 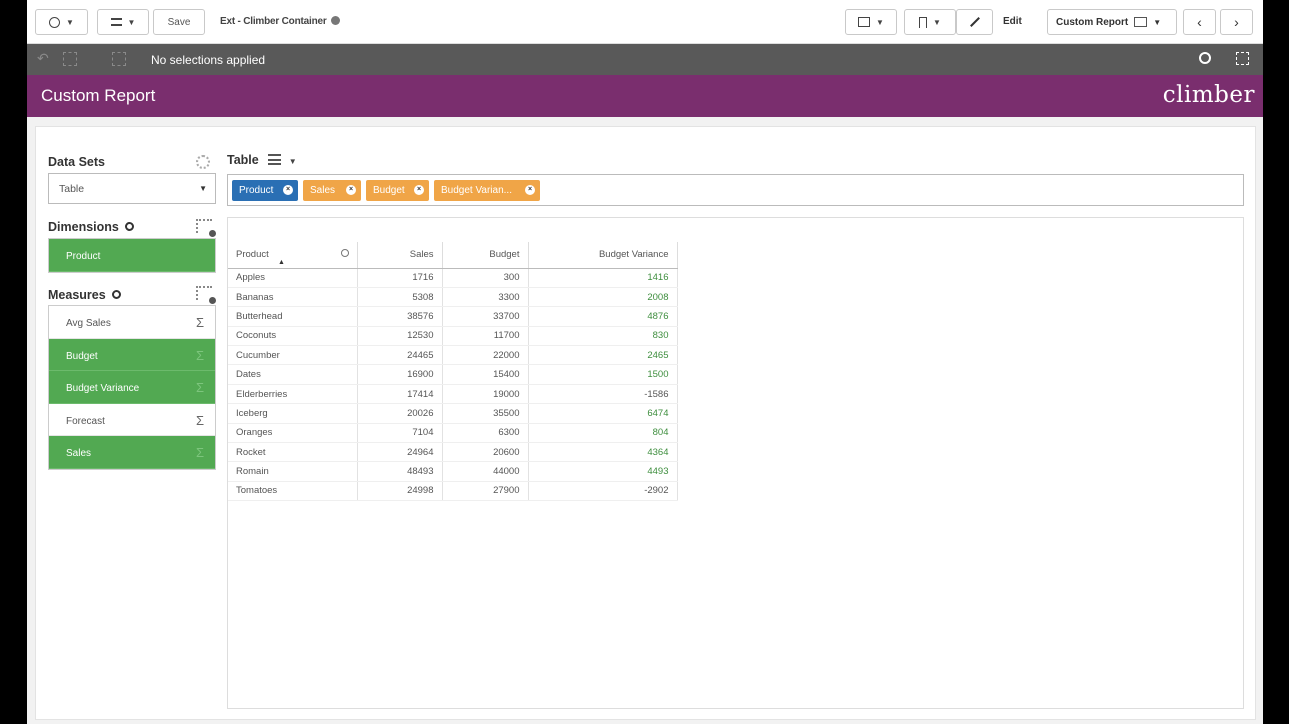 I want to click on value-cell: 2008, so click(x=603, y=297).